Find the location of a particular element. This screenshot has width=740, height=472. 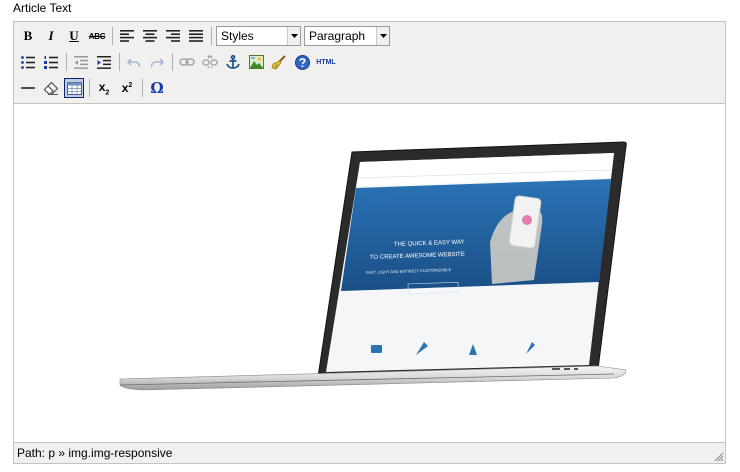

align-left-icon is located at coordinates (127, 36).